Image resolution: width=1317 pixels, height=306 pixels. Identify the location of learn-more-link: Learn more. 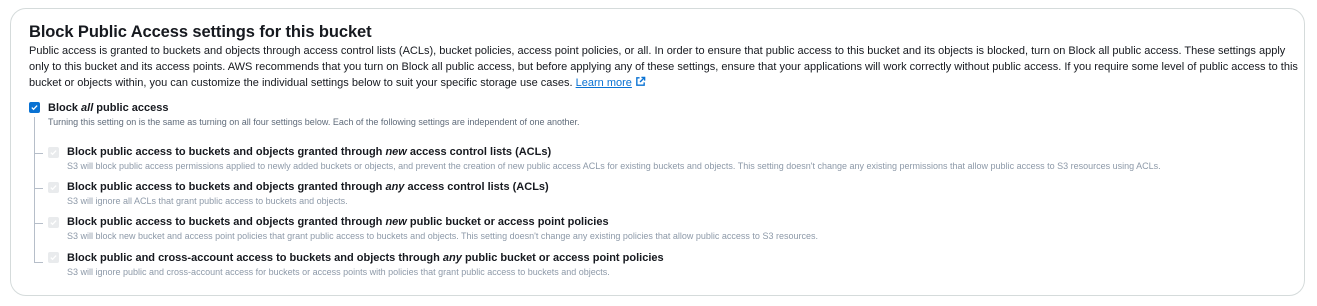
(610, 82).